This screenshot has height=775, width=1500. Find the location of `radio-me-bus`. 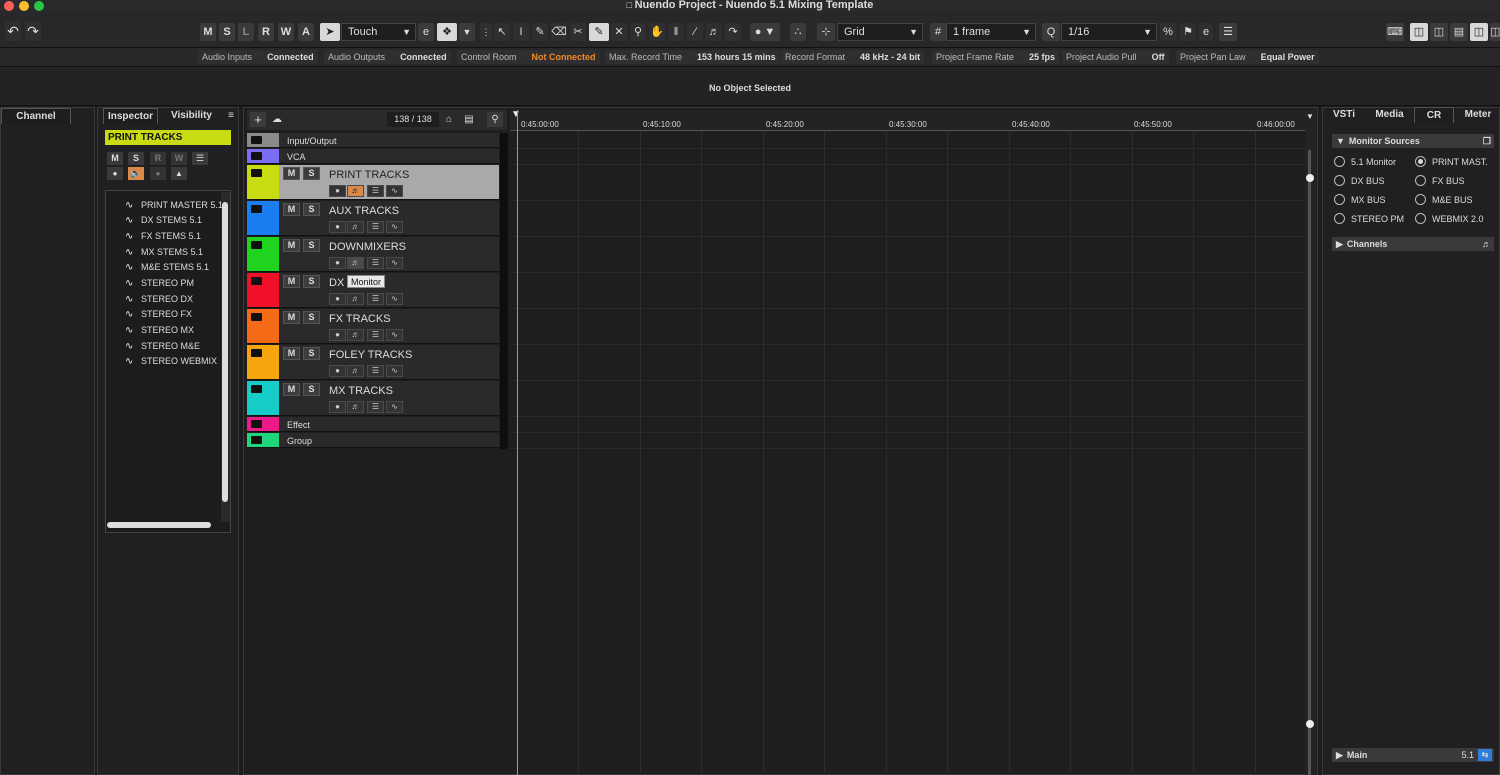

radio-me-bus is located at coordinates (1420, 199).